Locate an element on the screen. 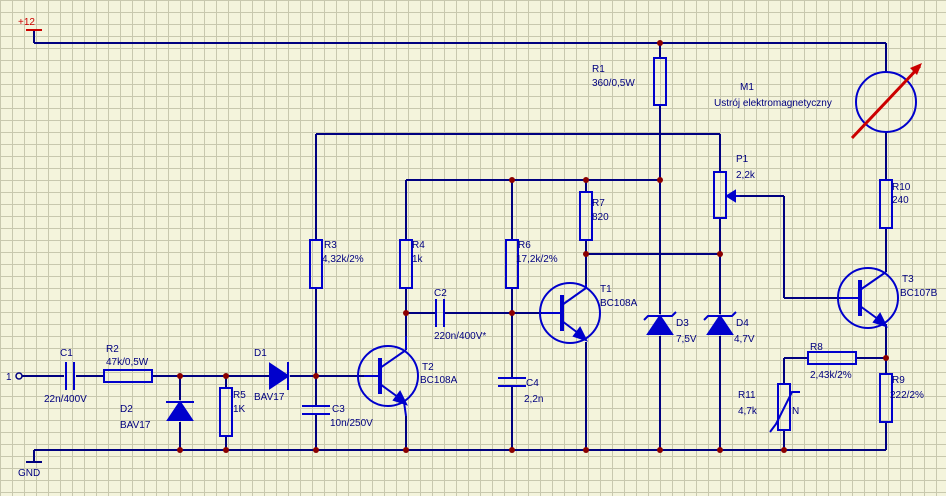 The image size is (946, 496). d4-ref: D4 is located at coordinates (742, 323).